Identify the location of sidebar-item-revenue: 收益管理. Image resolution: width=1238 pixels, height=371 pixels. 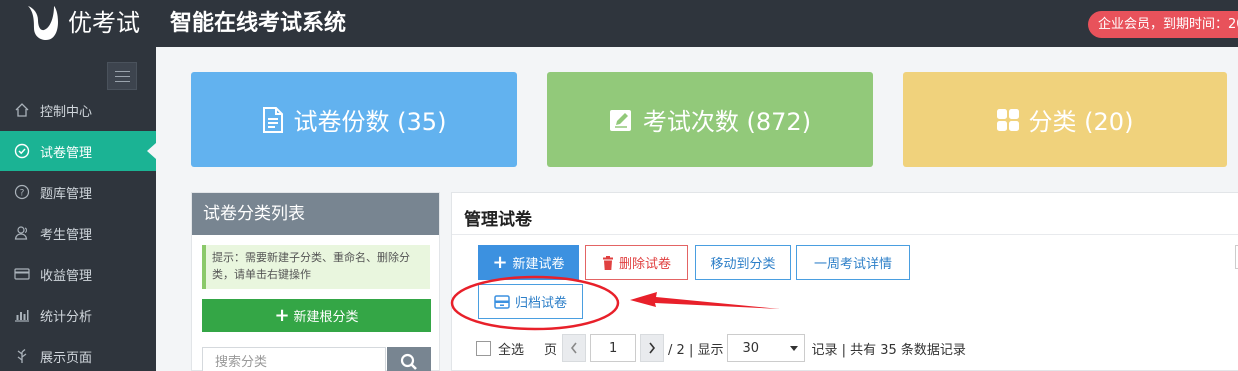
(78, 274).